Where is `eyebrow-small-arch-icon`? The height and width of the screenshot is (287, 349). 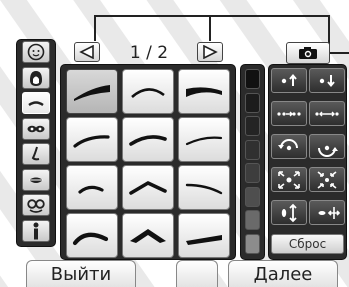 eyebrow-small-arch-icon is located at coordinates (91, 189).